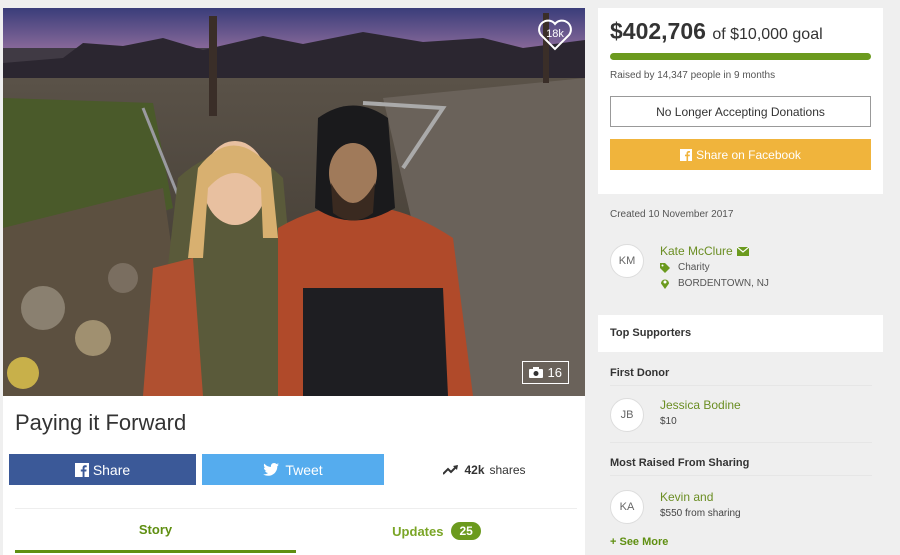 Image resolution: width=900 pixels, height=555 pixels. I want to click on tab-story-label: Story, so click(155, 529).